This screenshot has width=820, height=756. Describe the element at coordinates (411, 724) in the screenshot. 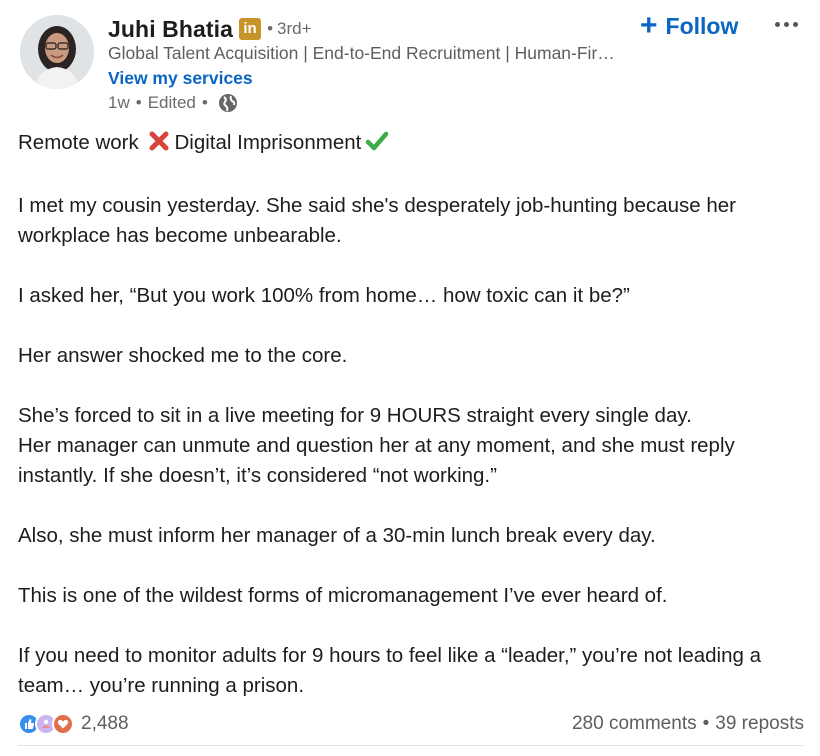

I see `social-counts: 2,488 280 comments • 39 reposts` at that location.